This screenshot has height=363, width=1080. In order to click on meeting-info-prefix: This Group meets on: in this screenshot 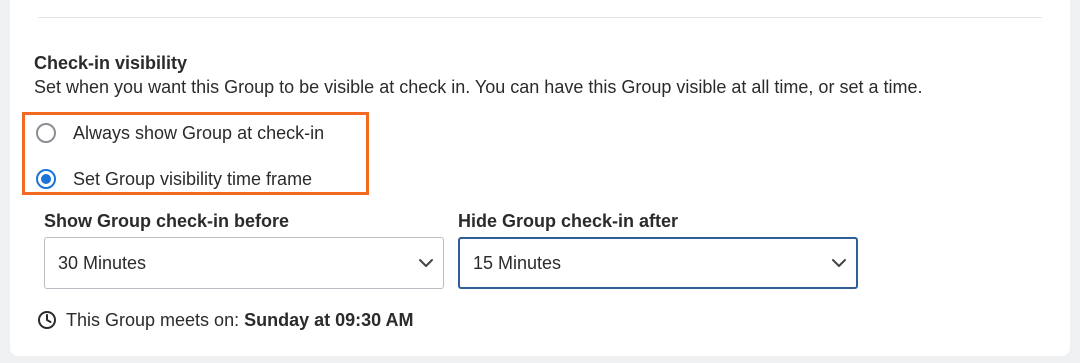, I will do `click(153, 319)`.